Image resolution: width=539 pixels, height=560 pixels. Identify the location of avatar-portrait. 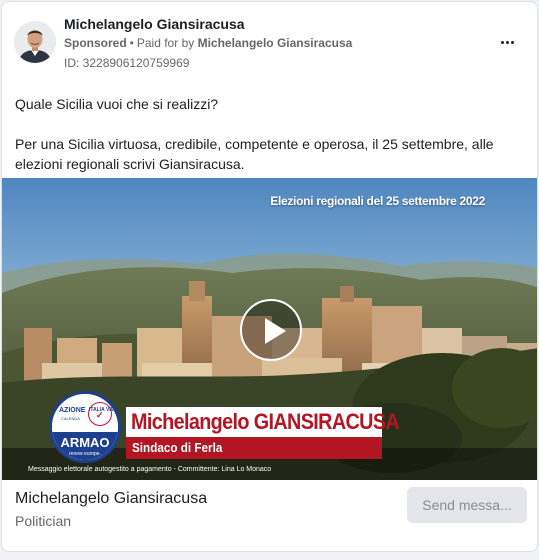
(35, 42).